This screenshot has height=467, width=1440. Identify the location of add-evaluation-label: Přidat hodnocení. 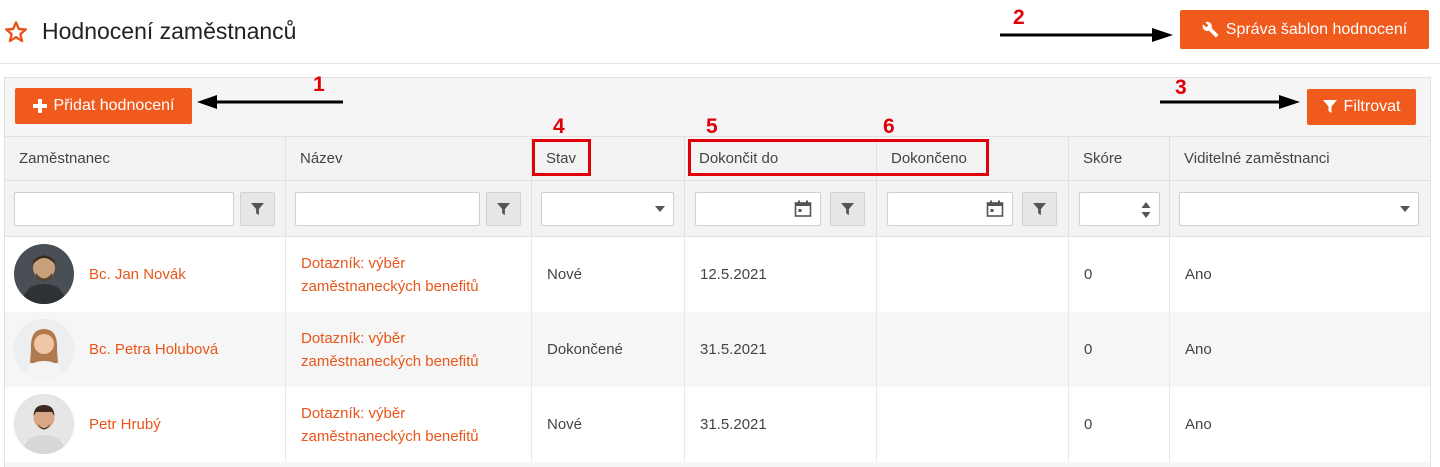
(114, 105).